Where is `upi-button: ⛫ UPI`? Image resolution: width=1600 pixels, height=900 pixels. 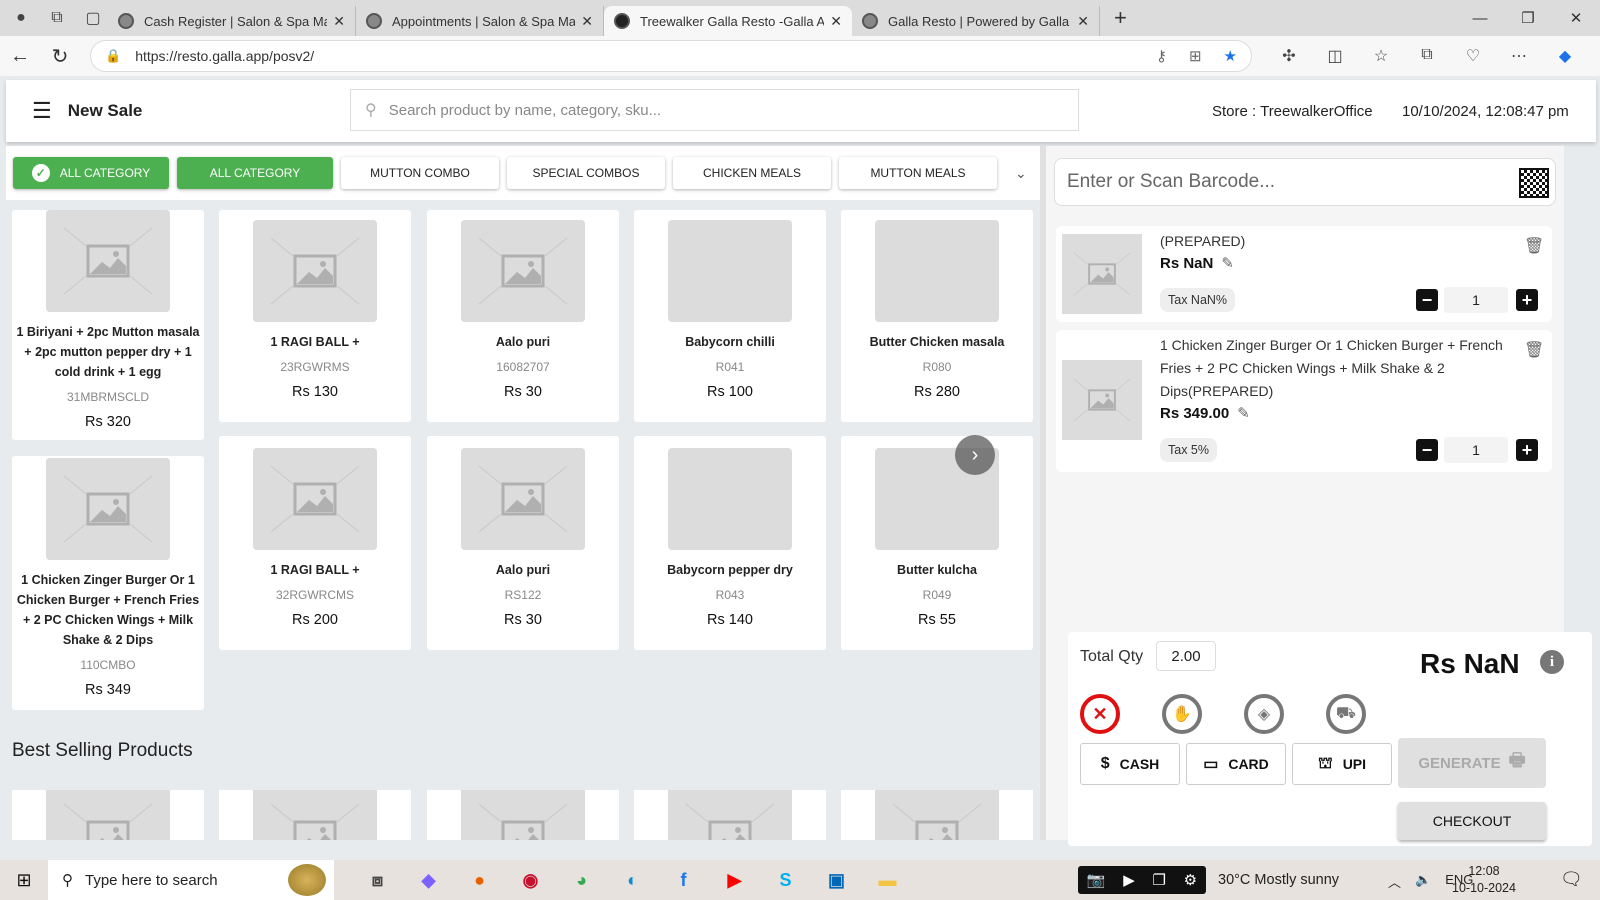 upi-button: ⛫ UPI is located at coordinates (1342, 764).